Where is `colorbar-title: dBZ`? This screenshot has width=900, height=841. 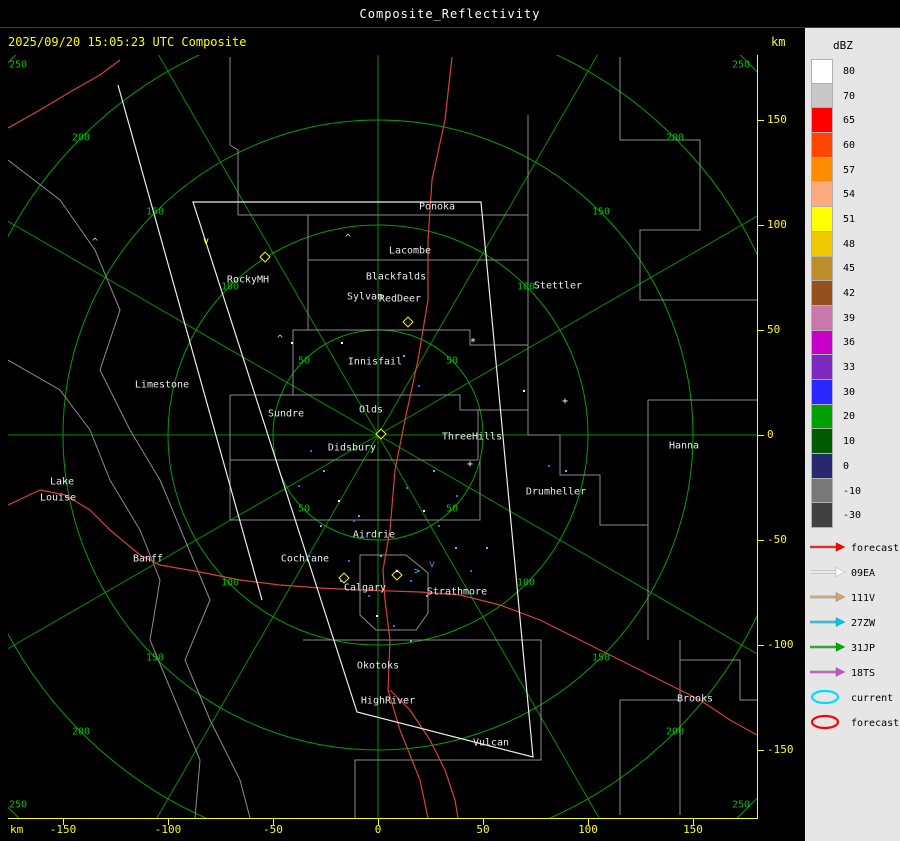
colorbar-title: dBZ is located at coordinates (843, 45).